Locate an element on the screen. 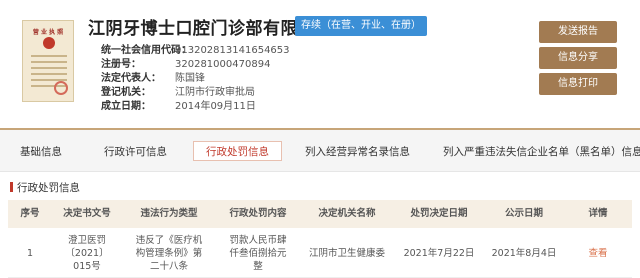  business-license-thumbnail: 营 业 执 照 is located at coordinates (48, 61).